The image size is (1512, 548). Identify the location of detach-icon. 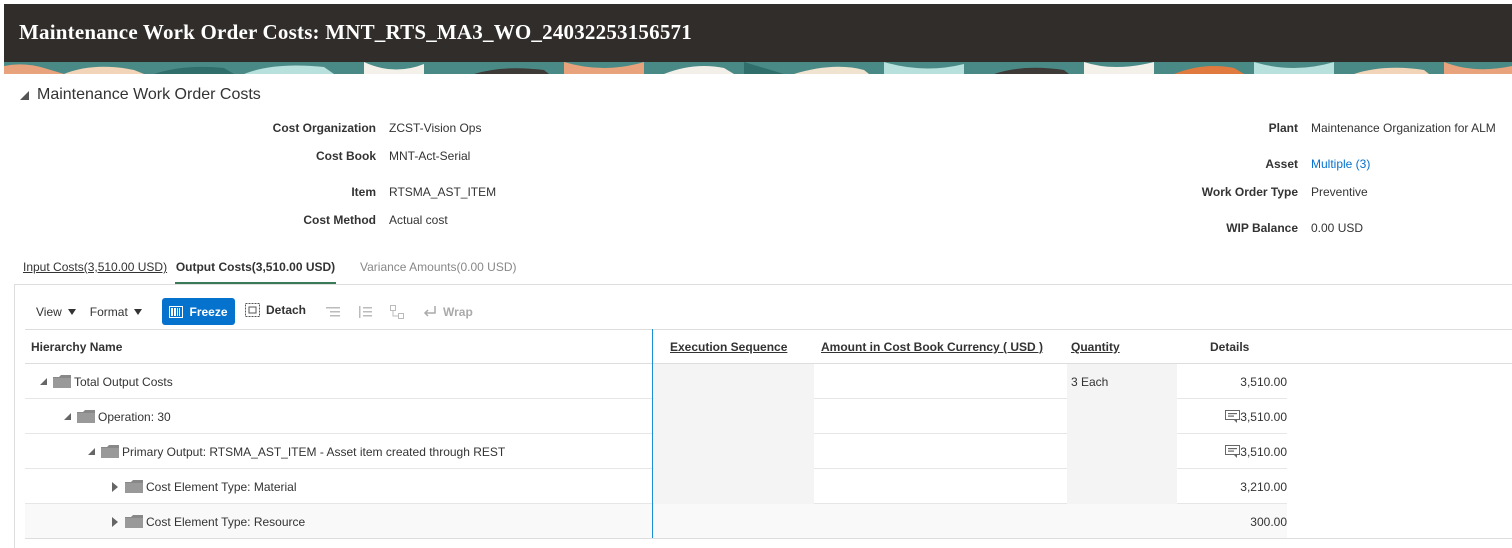
(252, 310).